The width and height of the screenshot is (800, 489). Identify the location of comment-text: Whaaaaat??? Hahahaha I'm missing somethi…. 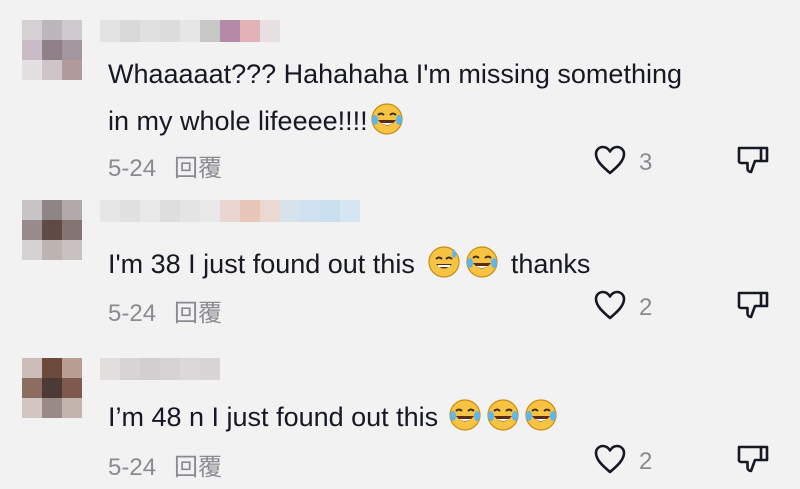
(408, 98).